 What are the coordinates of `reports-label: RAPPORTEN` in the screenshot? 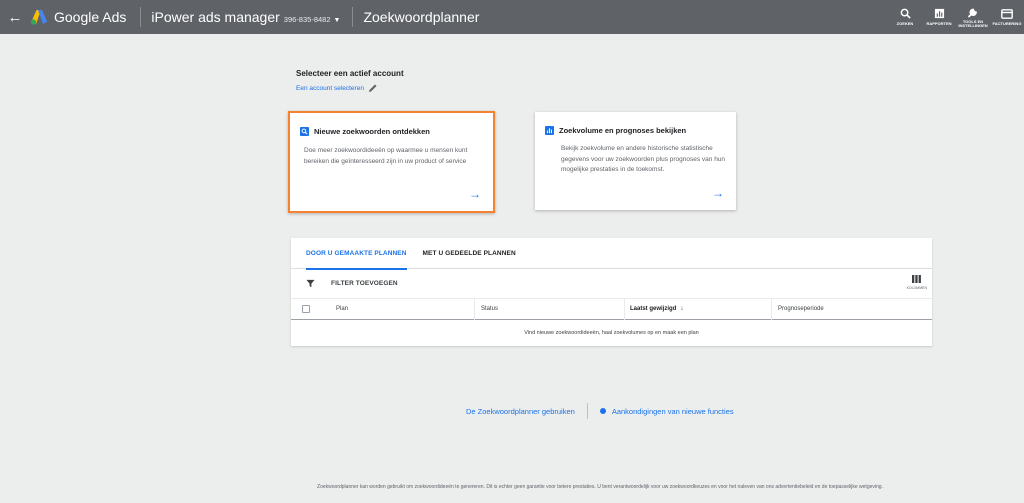 It's located at (939, 23).